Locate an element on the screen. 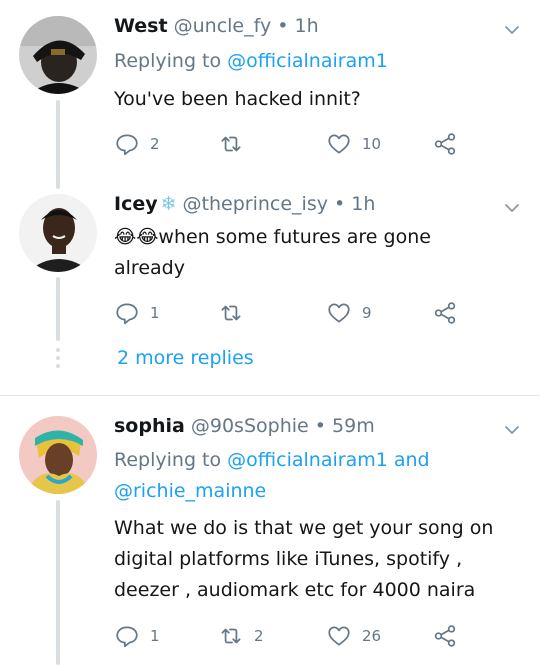 Image resolution: width=540 pixels, height=665 pixels. retweet-count: 2 is located at coordinates (259, 636).